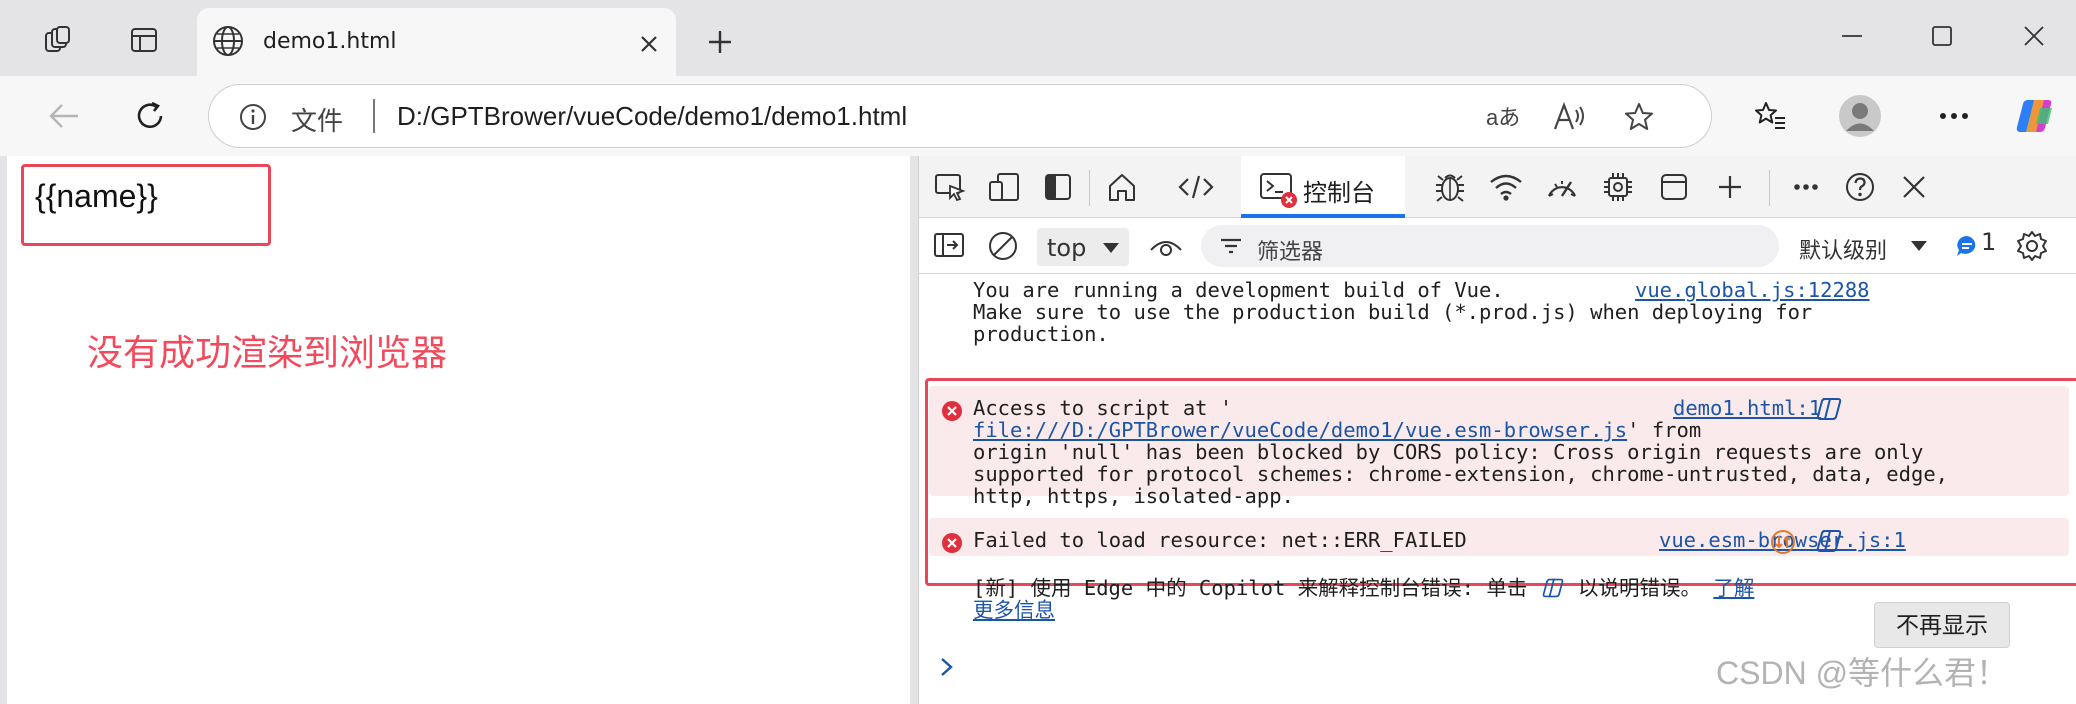  What do you see at coordinates (947, 667) in the screenshot?
I see `console-prompt-chevron-icon` at bounding box center [947, 667].